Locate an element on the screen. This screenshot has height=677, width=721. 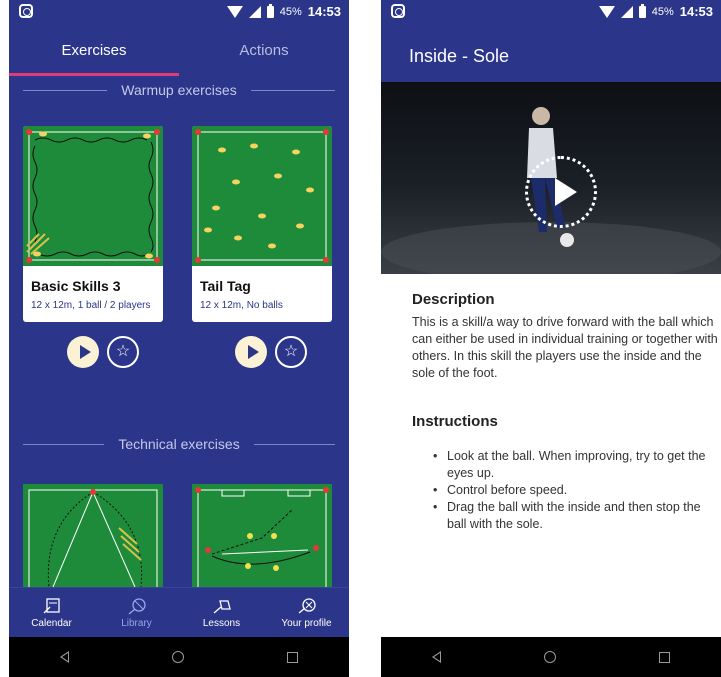
tab-exercises: Exercises is located at coordinates (94, 50).